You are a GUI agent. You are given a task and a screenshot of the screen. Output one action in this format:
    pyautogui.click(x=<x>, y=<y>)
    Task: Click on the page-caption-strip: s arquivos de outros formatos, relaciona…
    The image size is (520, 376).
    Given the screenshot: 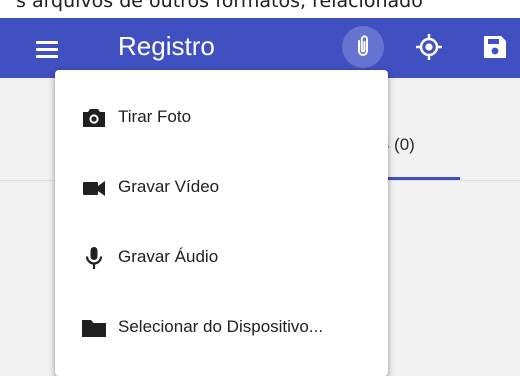 What is the action you would take?
    pyautogui.click(x=260, y=9)
    